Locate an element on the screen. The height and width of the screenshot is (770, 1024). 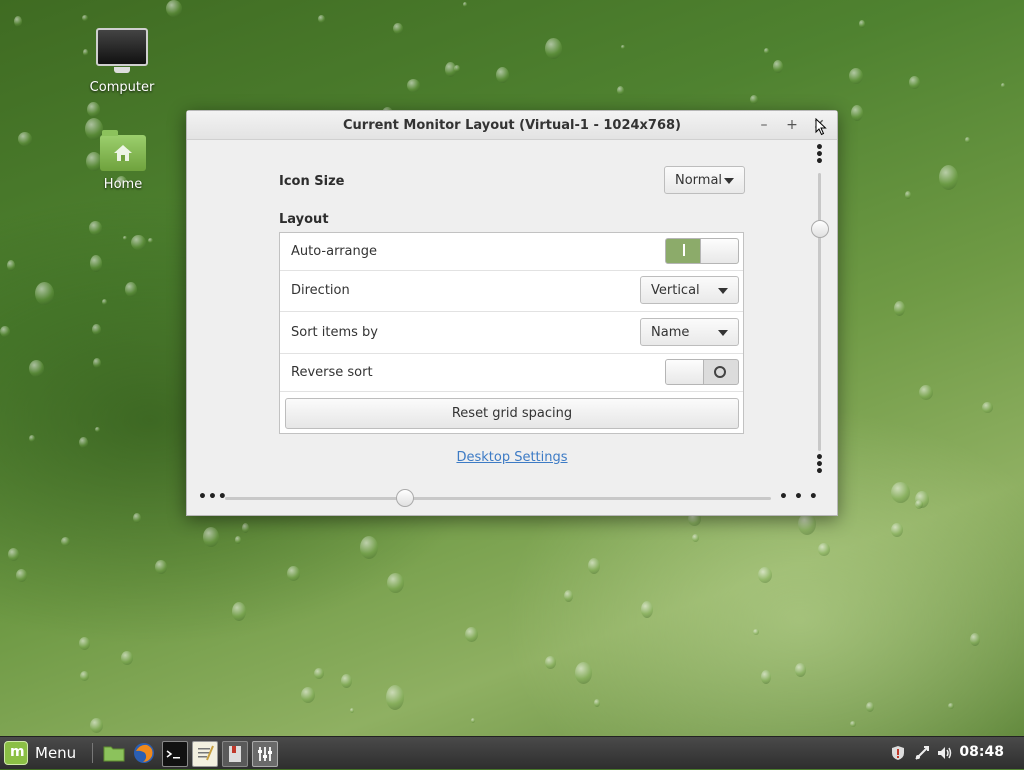
settings-icon is located at coordinates (265, 754).